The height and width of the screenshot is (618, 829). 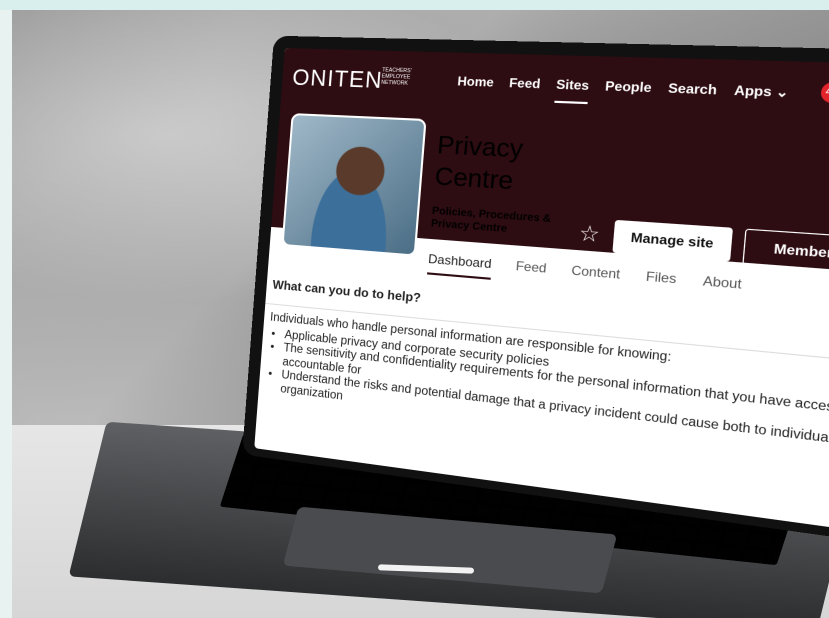 What do you see at coordinates (595, 277) in the screenshot?
I see `tab-content: Content` at bounding box center [595, 277].